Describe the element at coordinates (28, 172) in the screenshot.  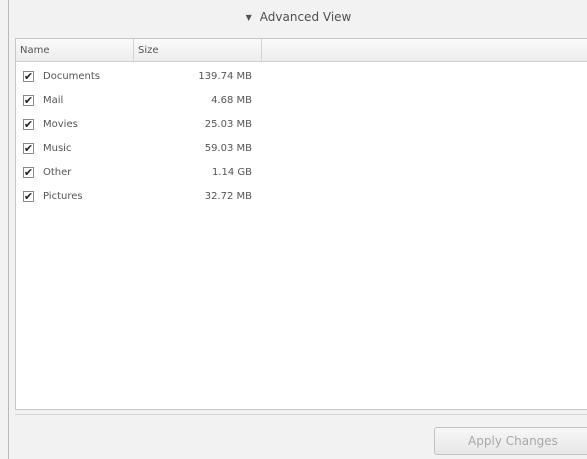
I see `checkbox-other: ✔` at that location.